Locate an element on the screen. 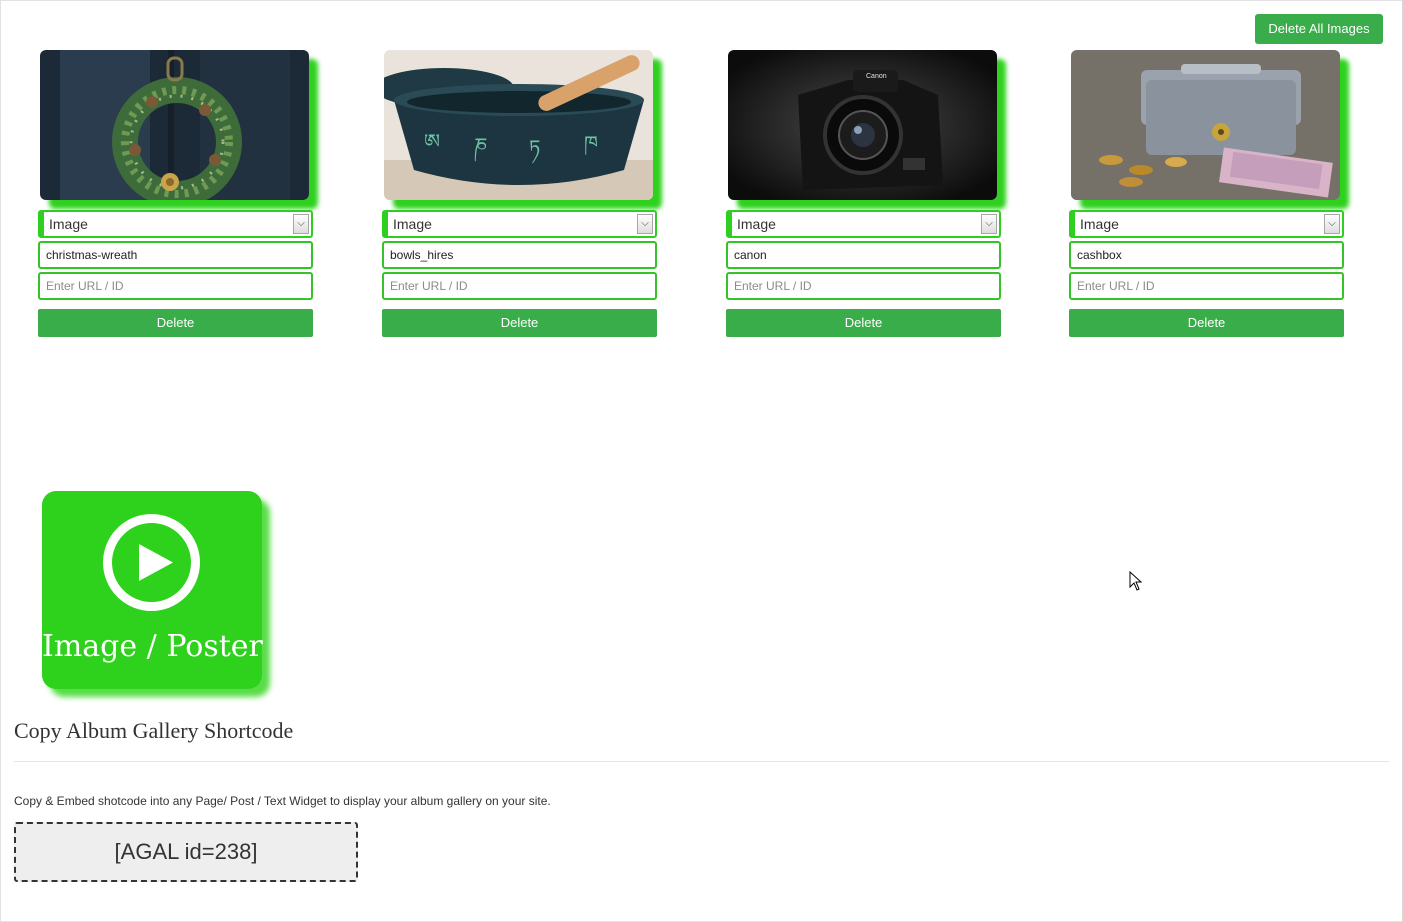 The image size is (1403, 922). christmas-wreath-photo-icon is located at coordinates (174, 125).